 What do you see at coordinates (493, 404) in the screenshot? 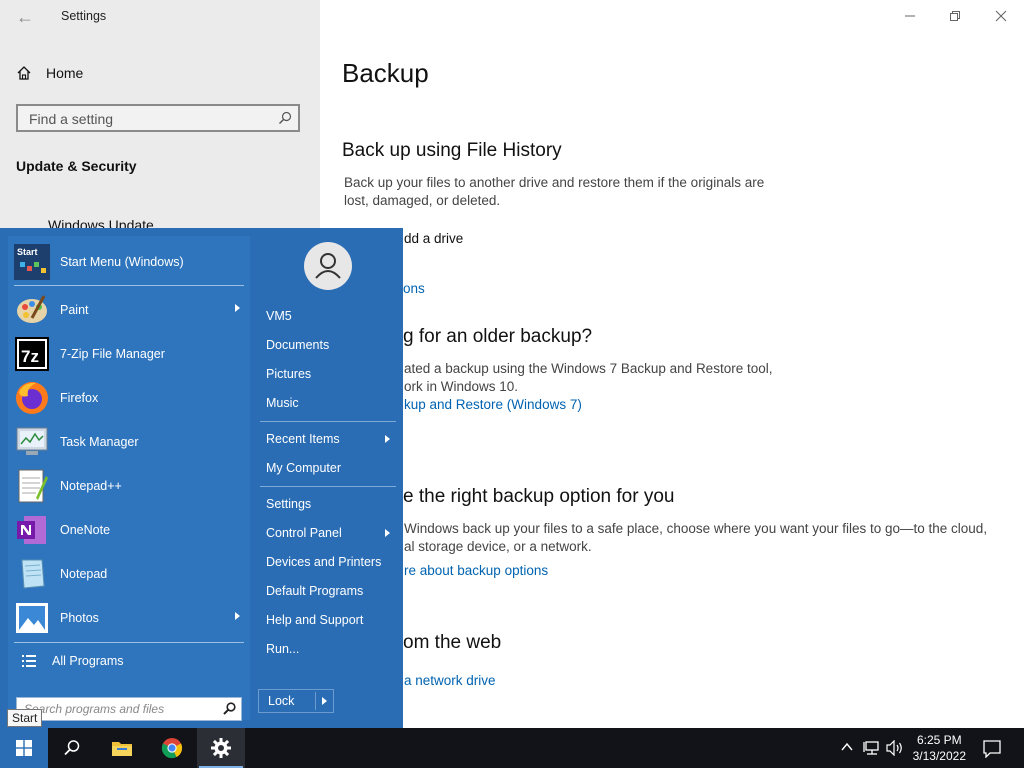
I see `backup-restore-link: kup and Restore (Windows 7)` at bounding box center [493, 404].